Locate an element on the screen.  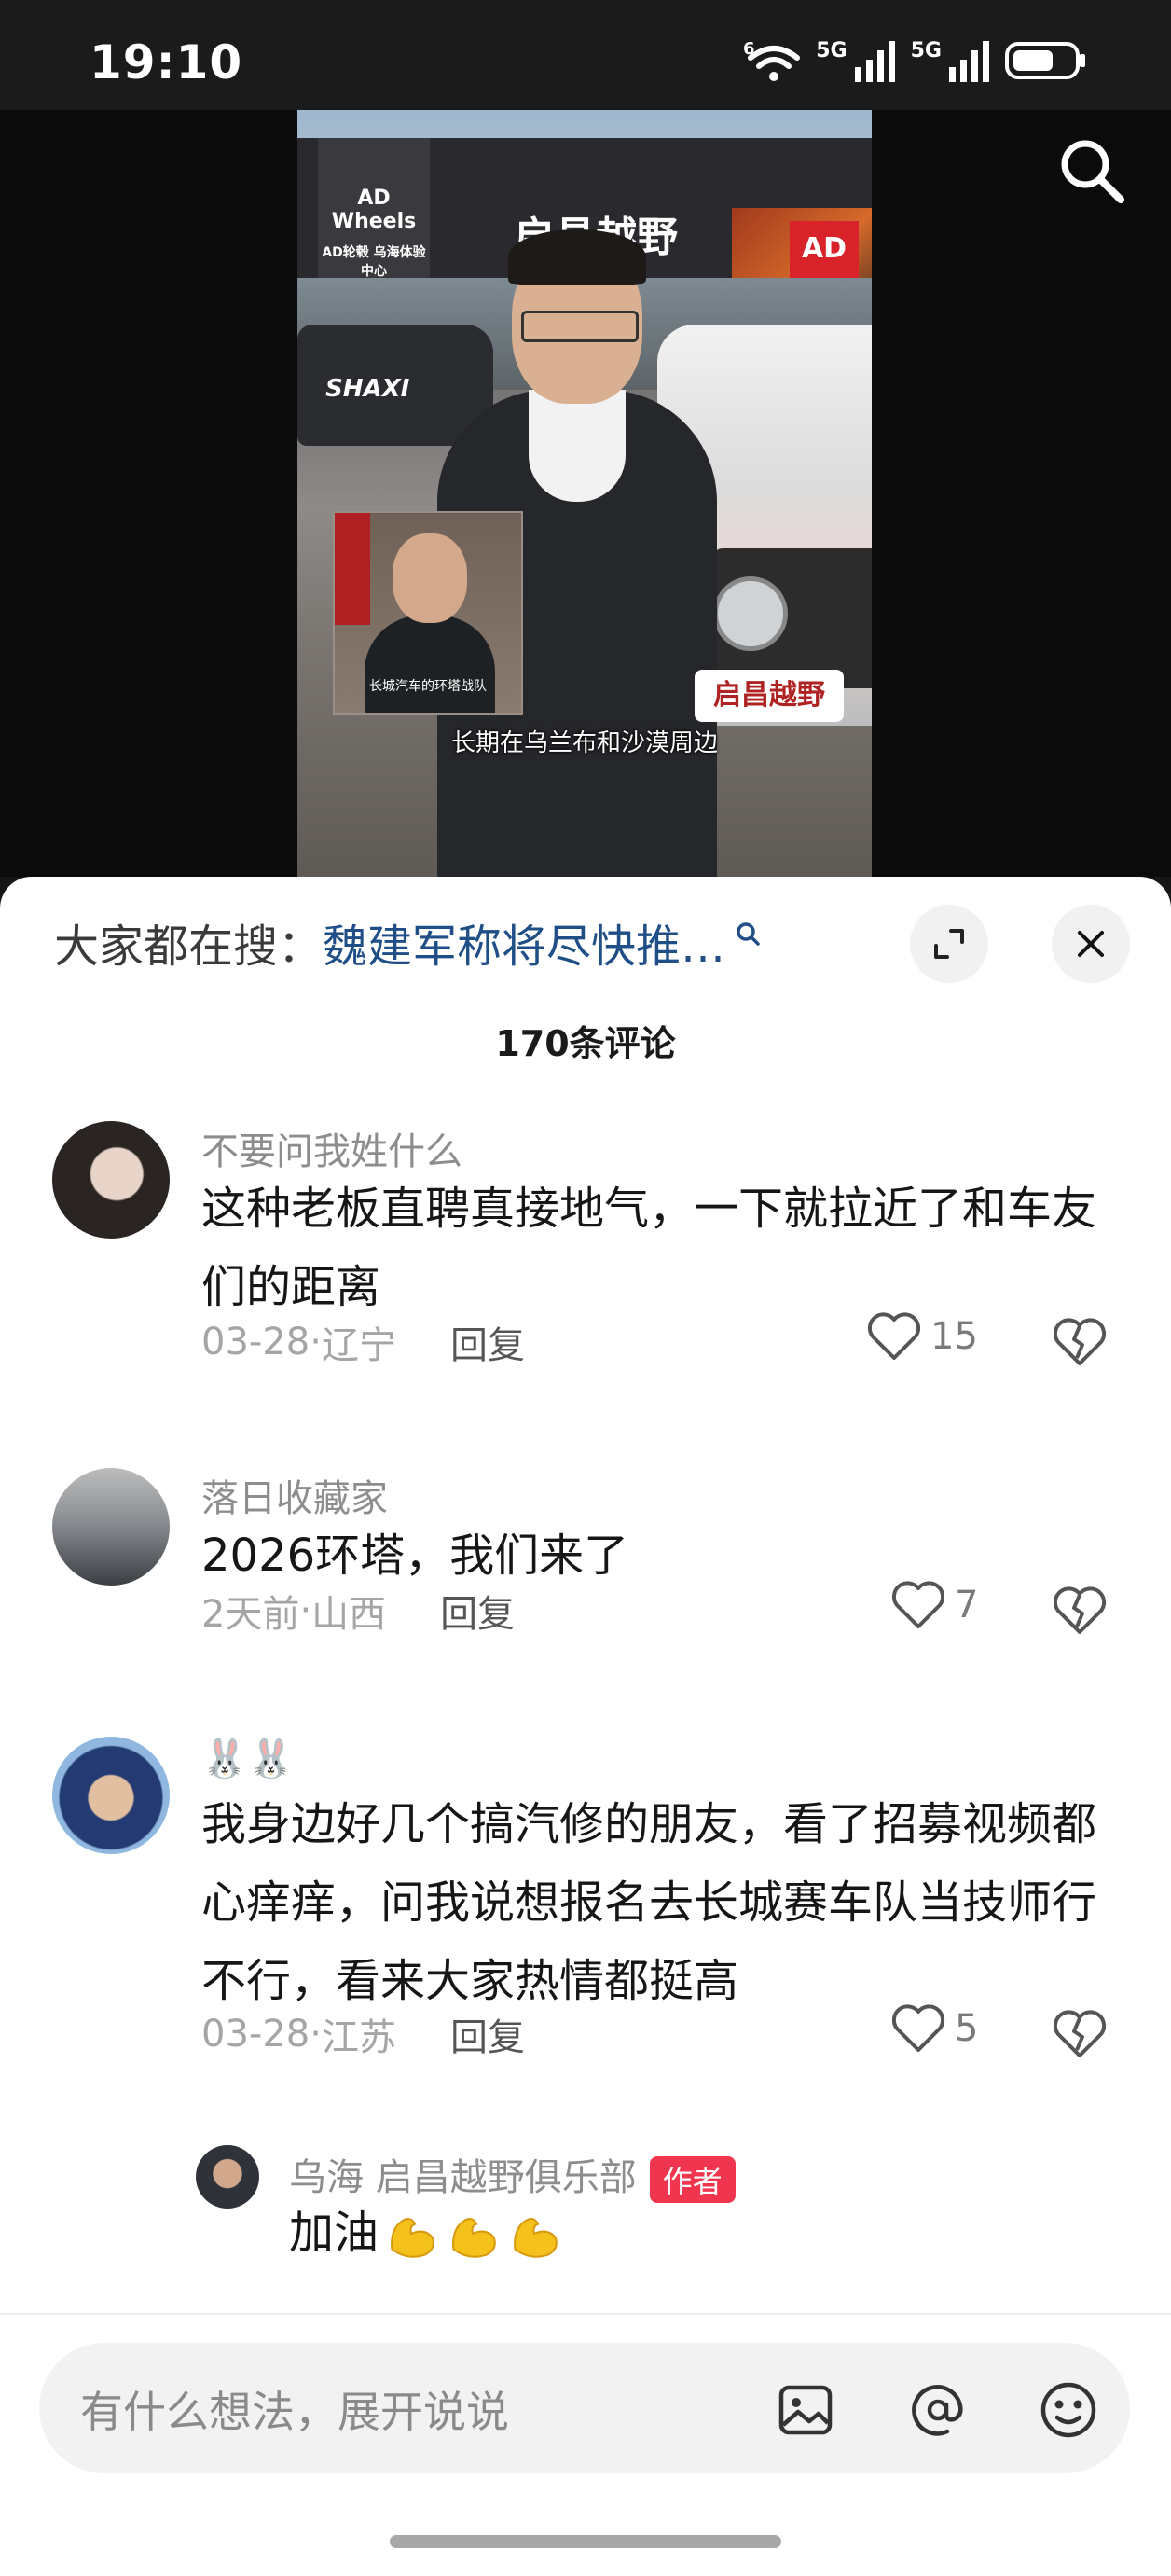
comment-count: 170条评论 is located at coordinates (585, 1043).